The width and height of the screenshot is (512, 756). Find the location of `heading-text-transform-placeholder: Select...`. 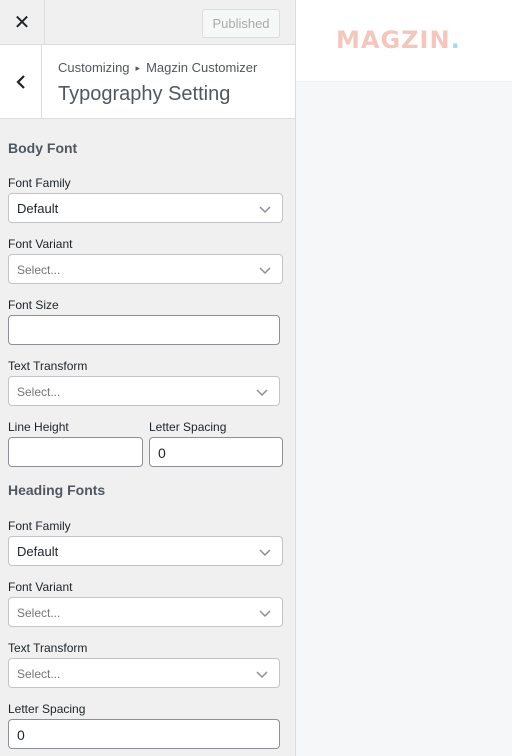

heading-text-transform-placeholder: Select... is located at coordinates (39, 674).